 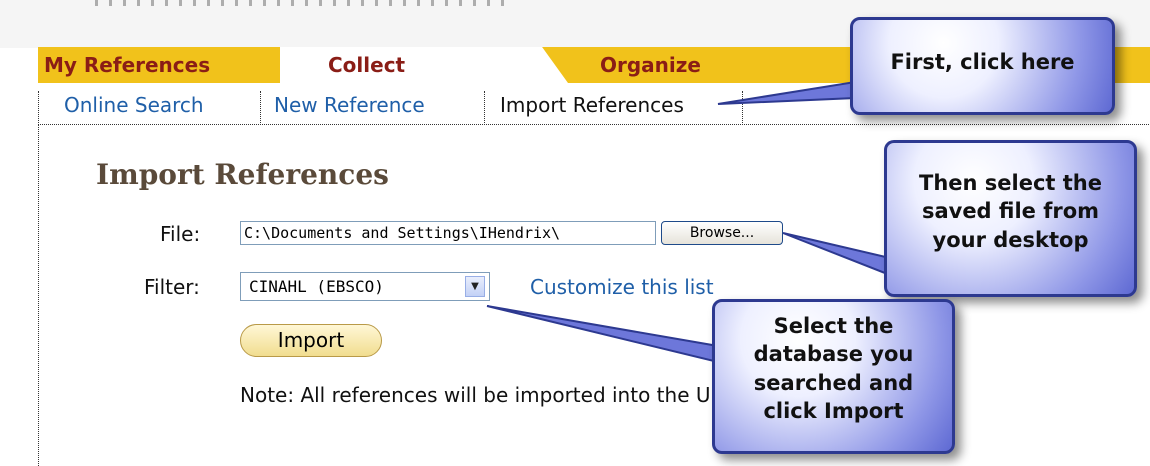 I want to click on filter-label: Filter:, so click(x=172, y=287).